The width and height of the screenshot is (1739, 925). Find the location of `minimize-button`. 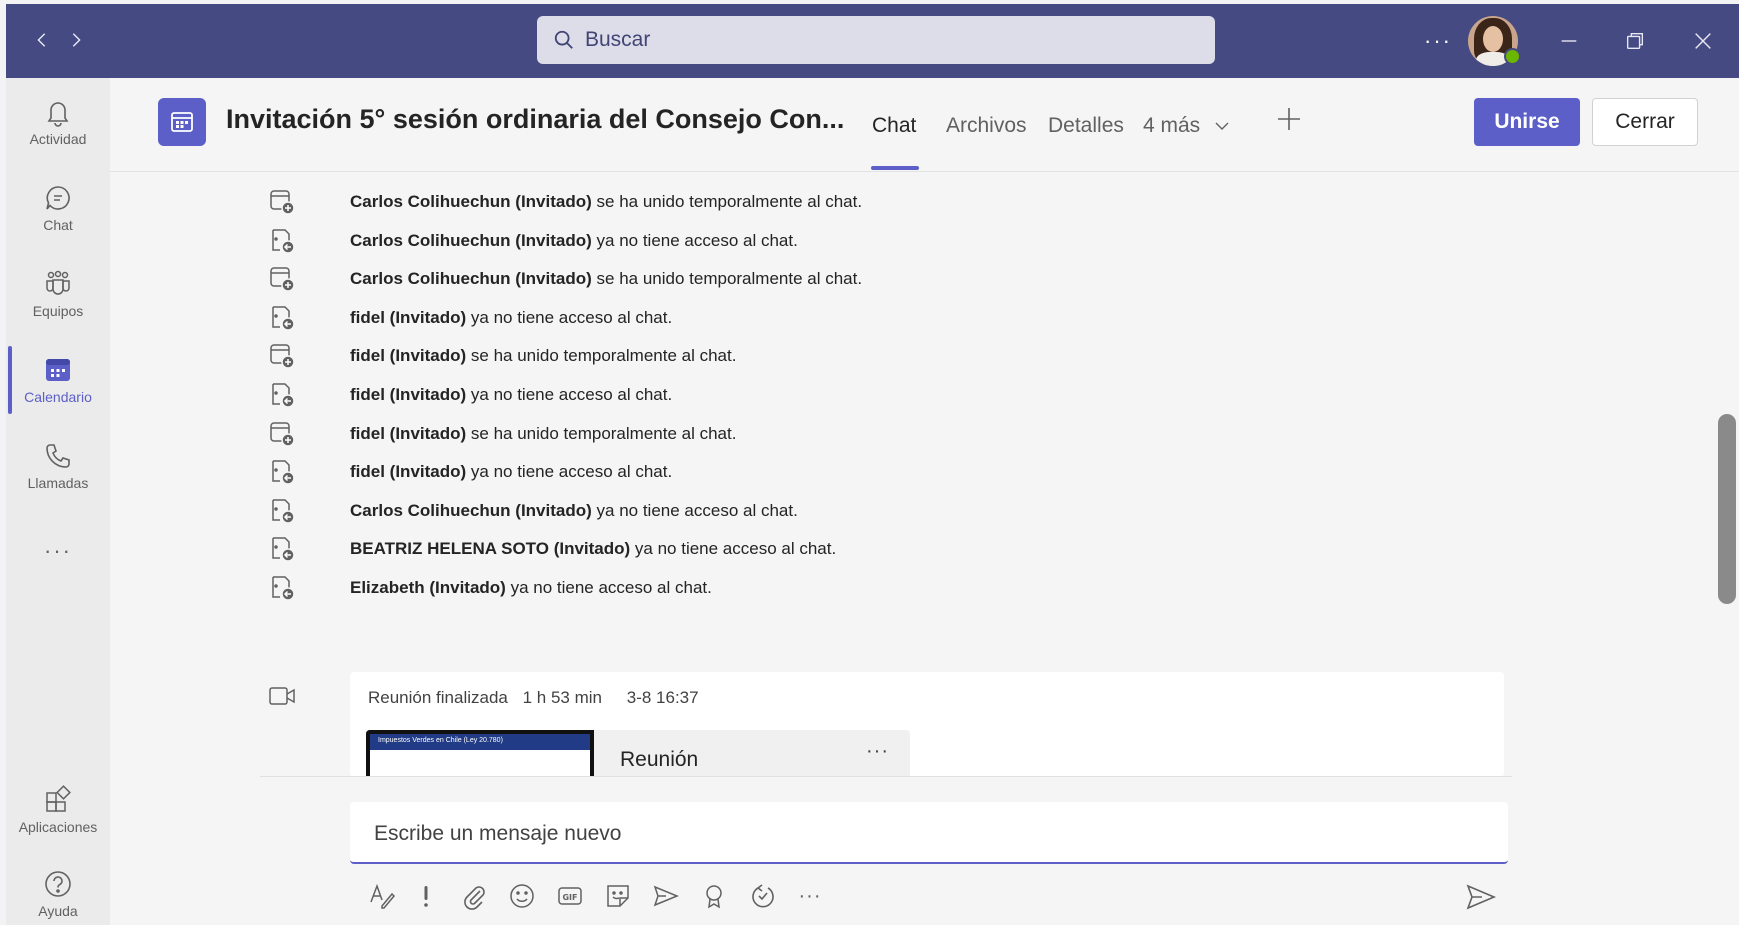

minimize-button is located at coordinates (1569, 41).